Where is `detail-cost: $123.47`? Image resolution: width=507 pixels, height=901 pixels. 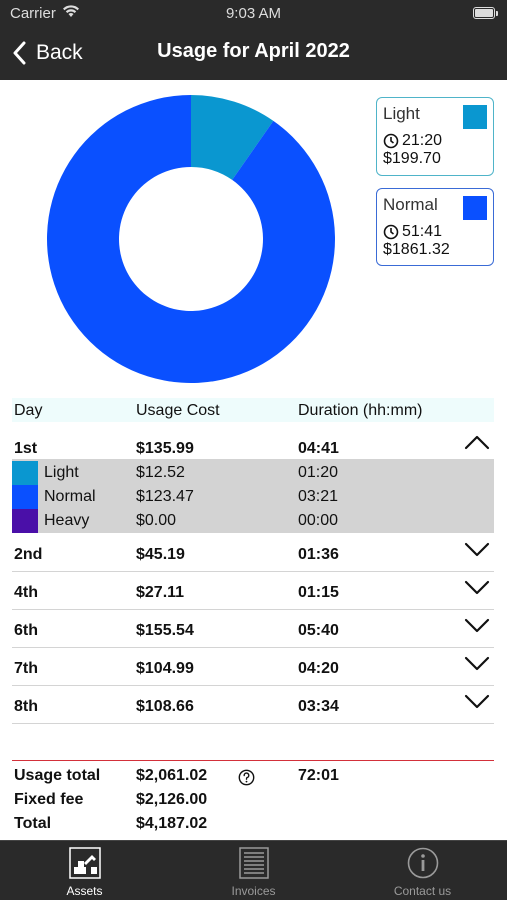
detail-cost: $123.47 is located at coordinates (165, 496).